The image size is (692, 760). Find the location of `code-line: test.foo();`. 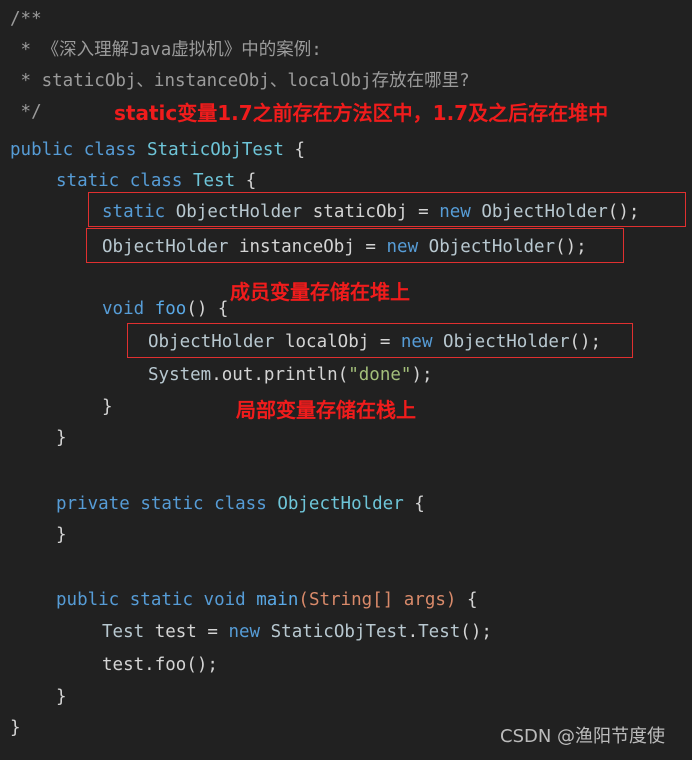

code-line: test.foo(); is located at coordinates (160, 665).